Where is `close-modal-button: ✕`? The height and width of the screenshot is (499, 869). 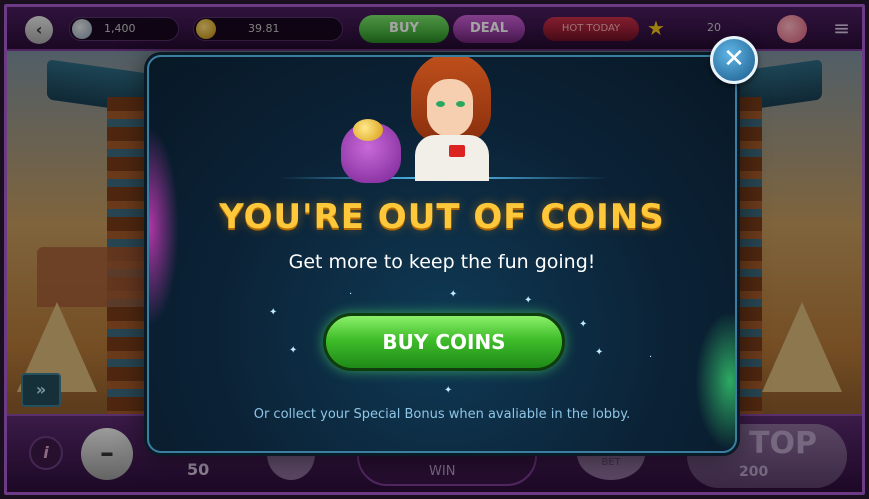
close-modal-button: ✕ is located at coordinates (734, 60).